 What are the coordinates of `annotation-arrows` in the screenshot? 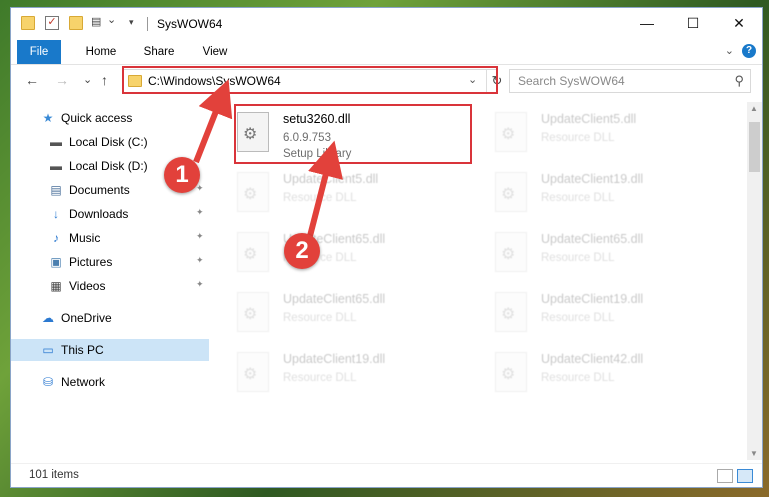 It's located at (268, 158).